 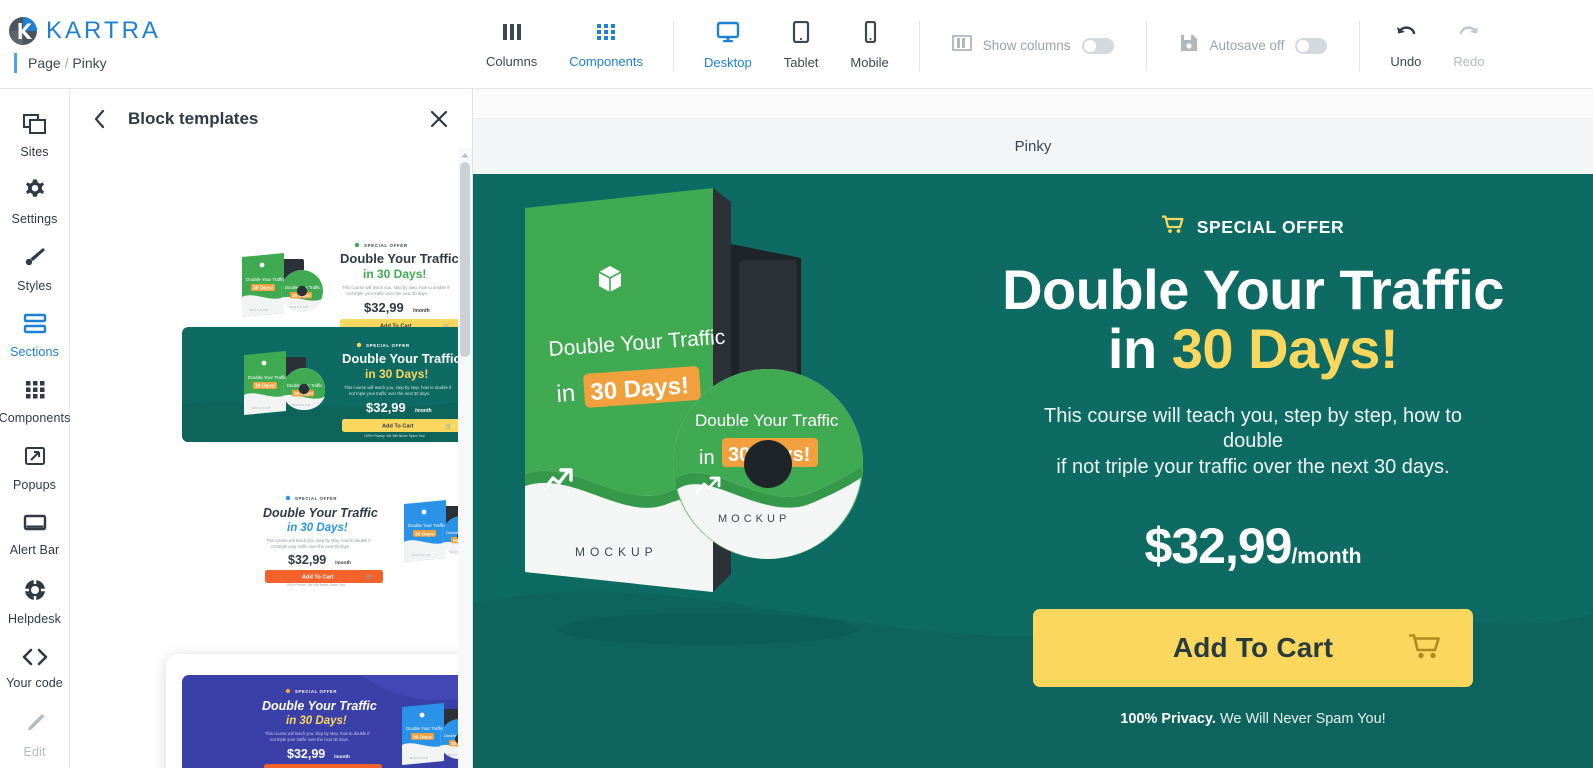 What do you see at coordinates (801, 45) in the screenshot?
I see `device-tablet: Tablet` at bounding box center [801, 45].